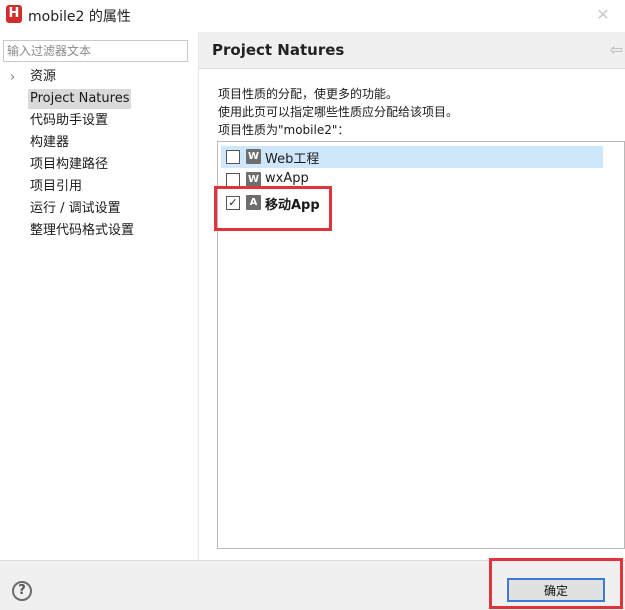 The height and width of the screenshot is (610, 625). Describe the element at coordinates (338, 112) in the screenshot. I see `description-line-2: 使用此页可以指定哪些性质应分配给该项目。` at that location.